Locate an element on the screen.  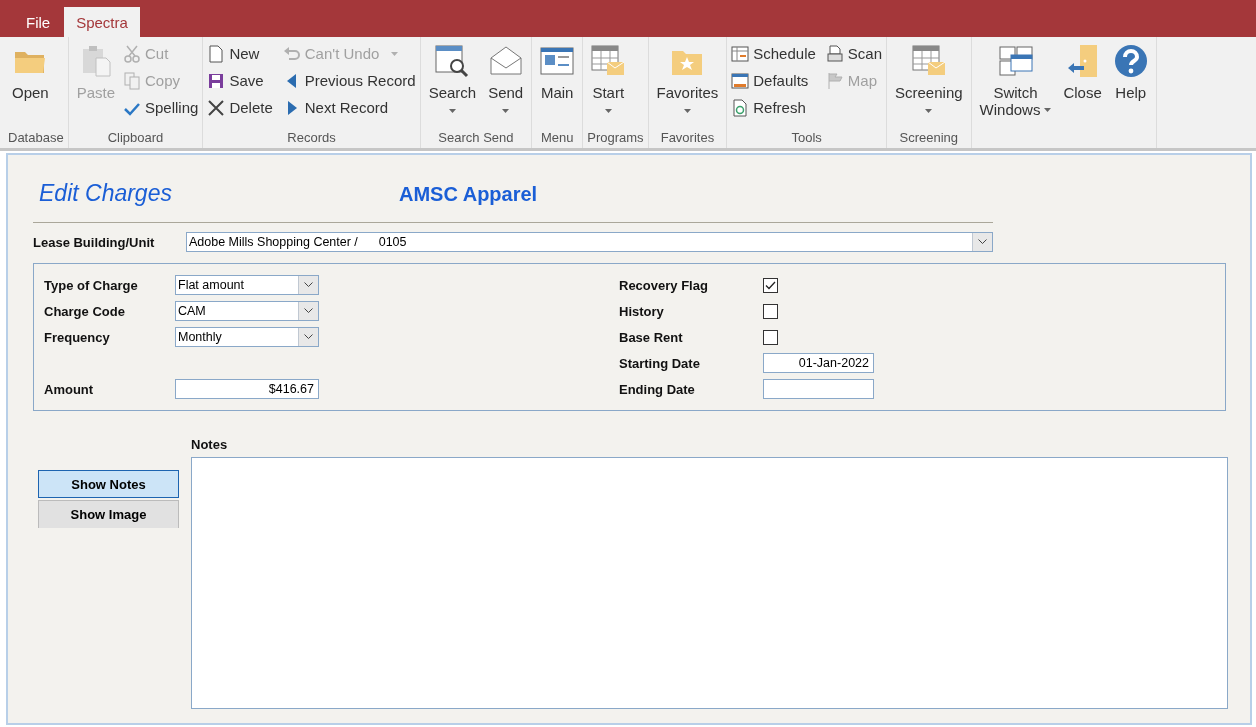
ribbon-button: Schedule is located at coordinates (773, 53).